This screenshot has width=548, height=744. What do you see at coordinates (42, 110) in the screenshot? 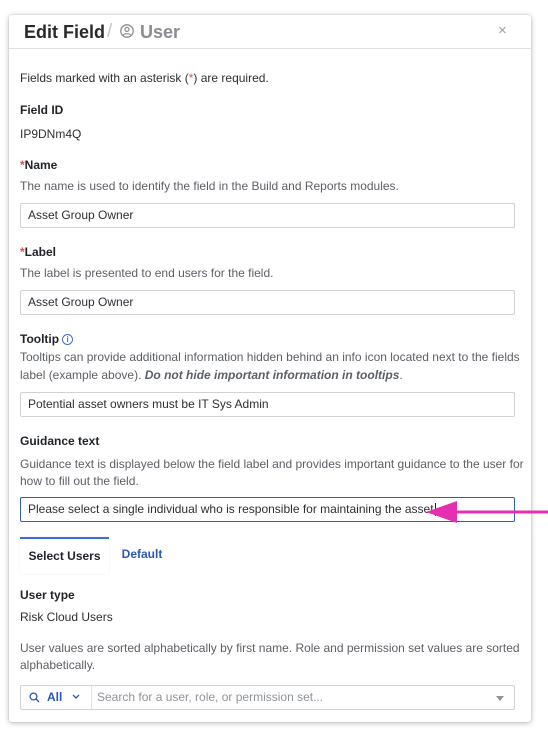
I see `field-id-label: Field ID` at bounding box center [42, 110].